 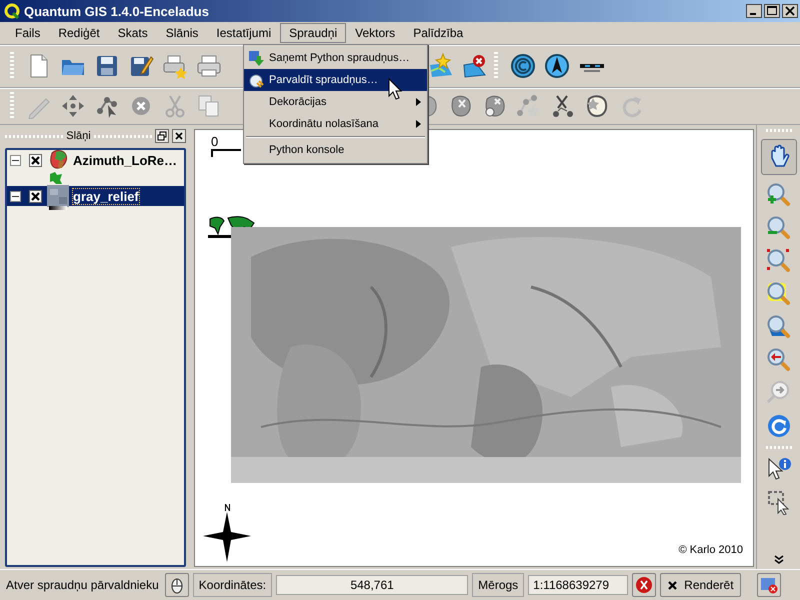 I want to click on refresh-icon, so click(x=779, y=426).